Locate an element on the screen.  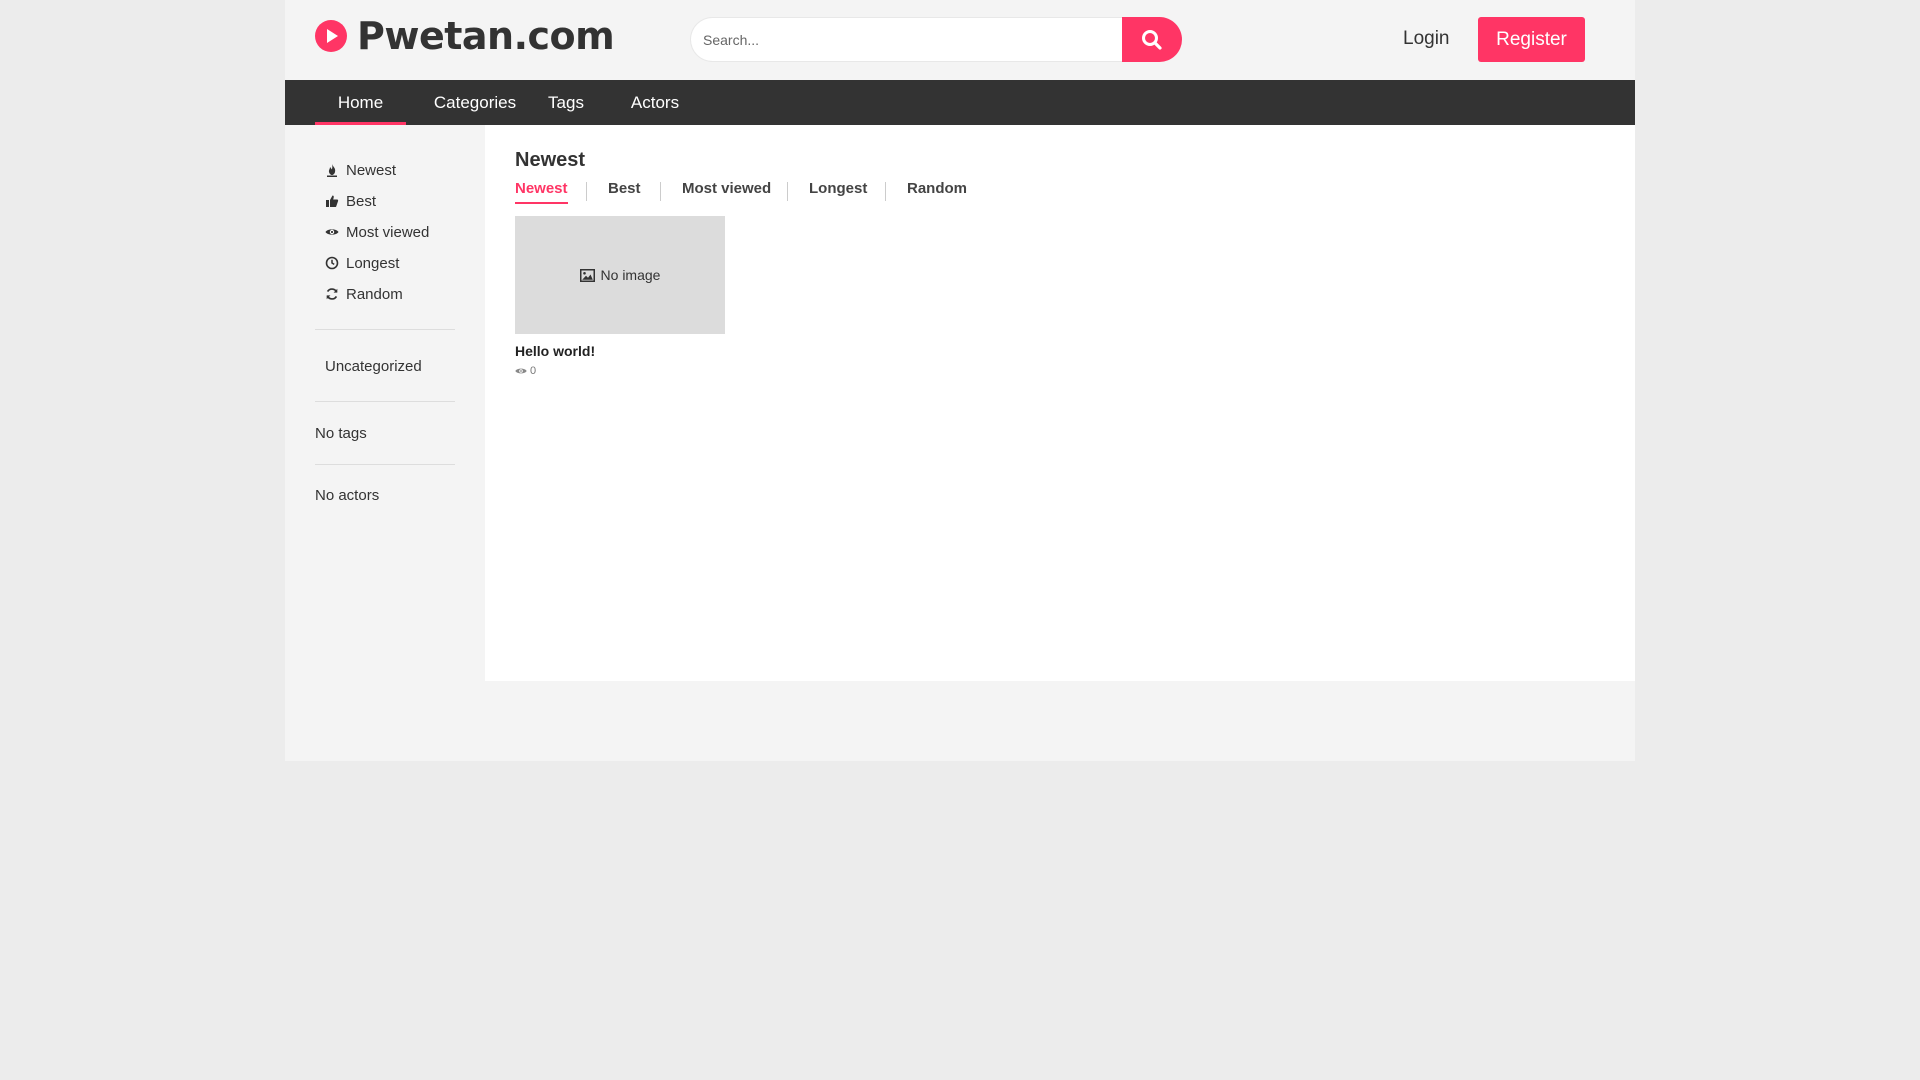
tab-best: Best is located at coordinates (624, 191).